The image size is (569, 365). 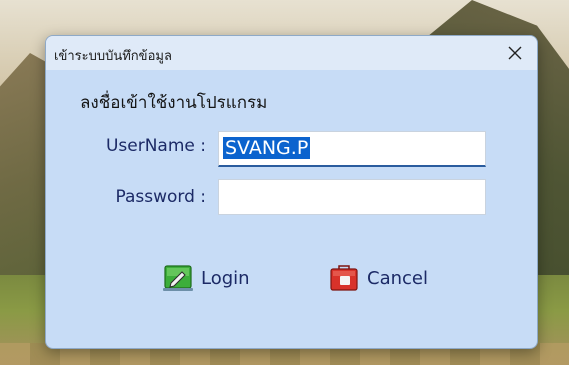 What do you see at coordinates (160, 197) in the screenshot?
I see `password-label: Password :` at bounding box center [160, 197].